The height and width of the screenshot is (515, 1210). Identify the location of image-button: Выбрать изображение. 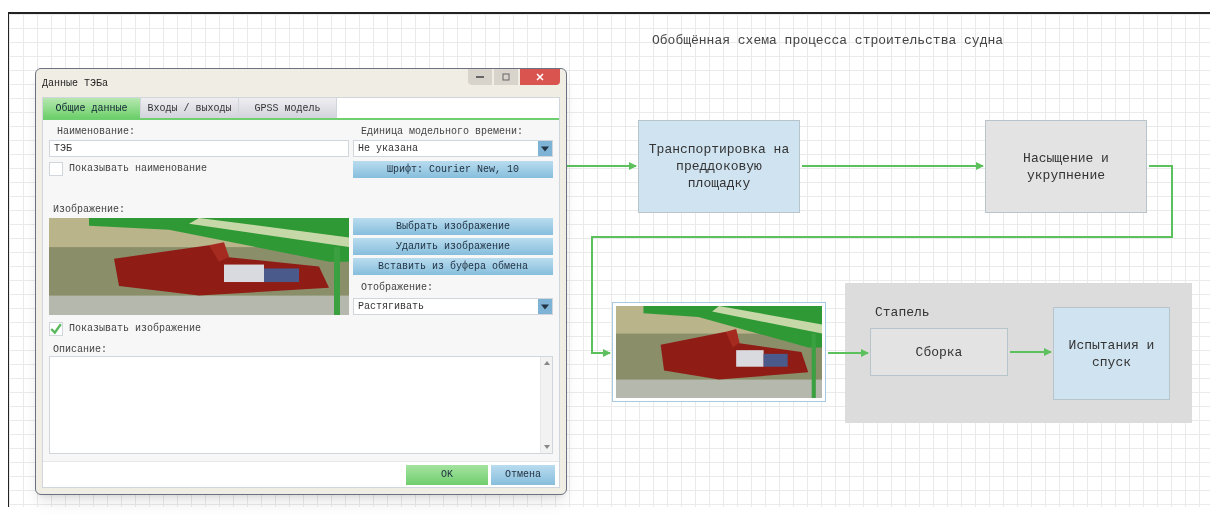
(453, 226).